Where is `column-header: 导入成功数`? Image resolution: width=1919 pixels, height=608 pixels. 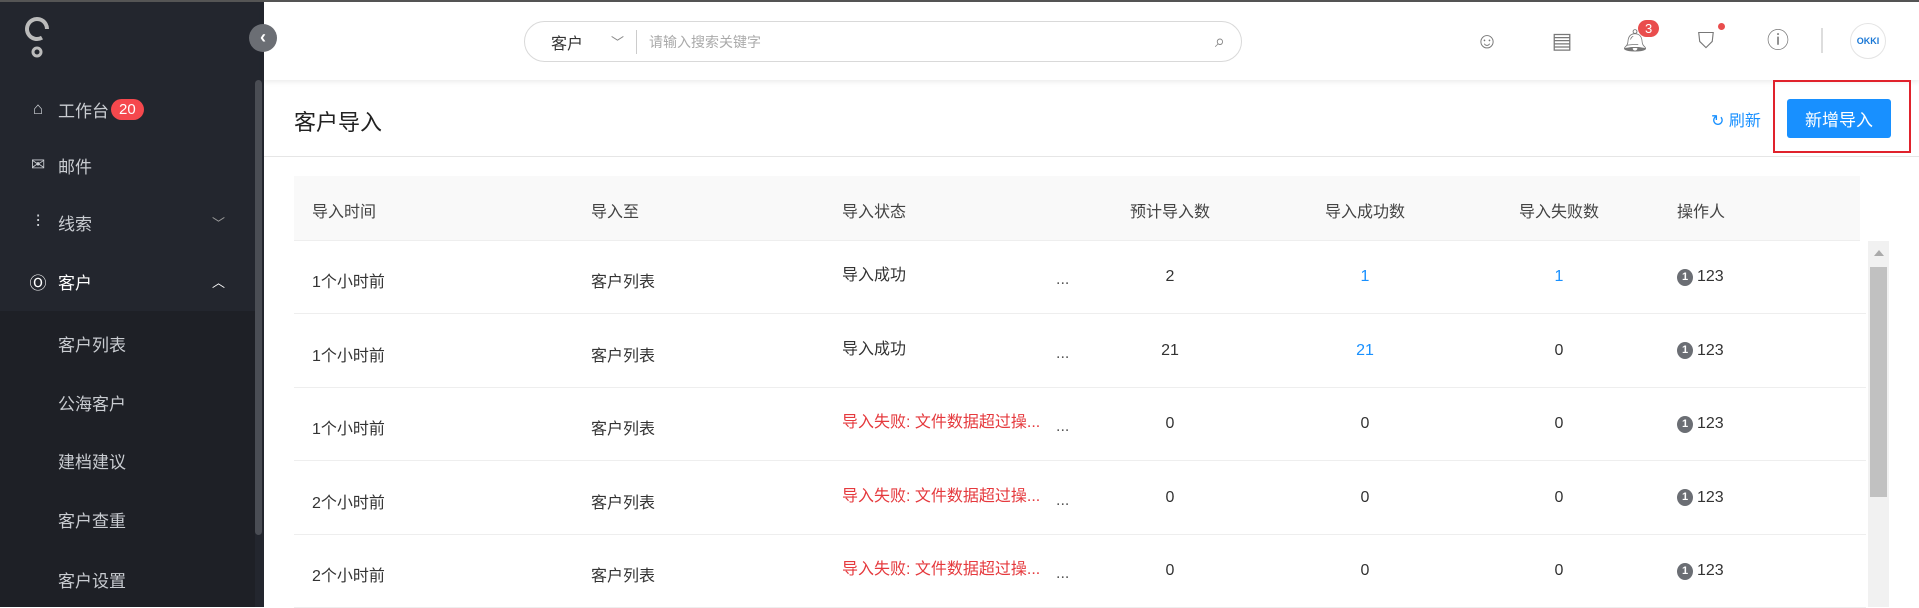 column-header: 导入成功数 is located at coordinates (1365, 212).